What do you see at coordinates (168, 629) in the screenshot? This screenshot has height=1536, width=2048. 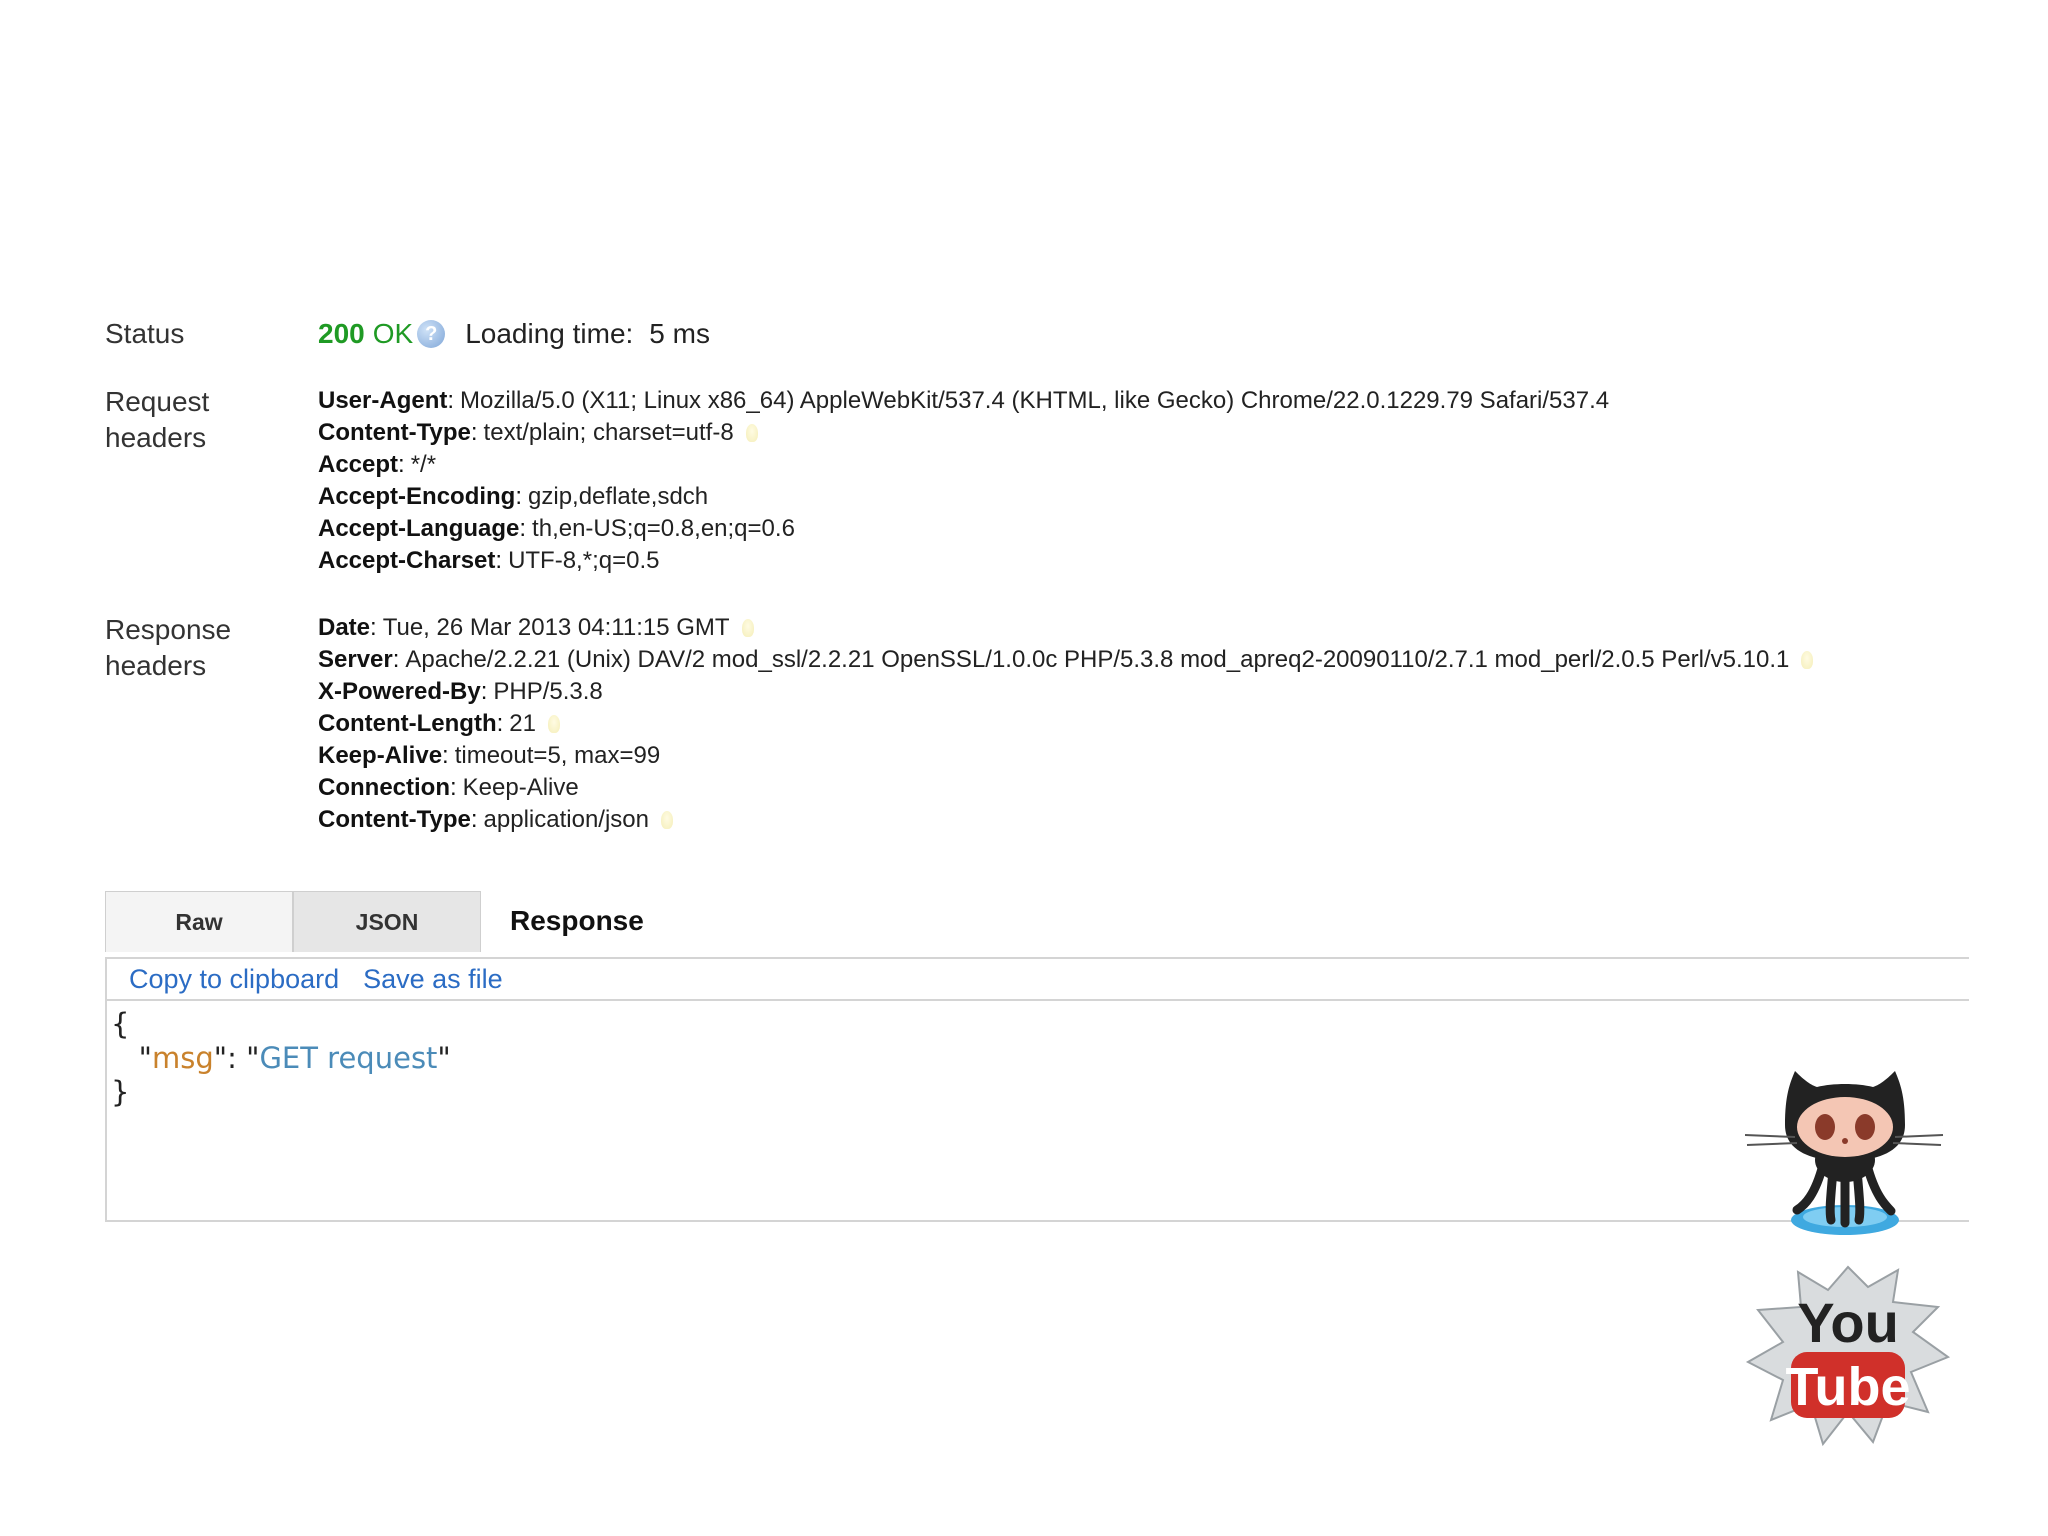 I see `response-headers-label-line1: Response` at bounding box center [168, 629].